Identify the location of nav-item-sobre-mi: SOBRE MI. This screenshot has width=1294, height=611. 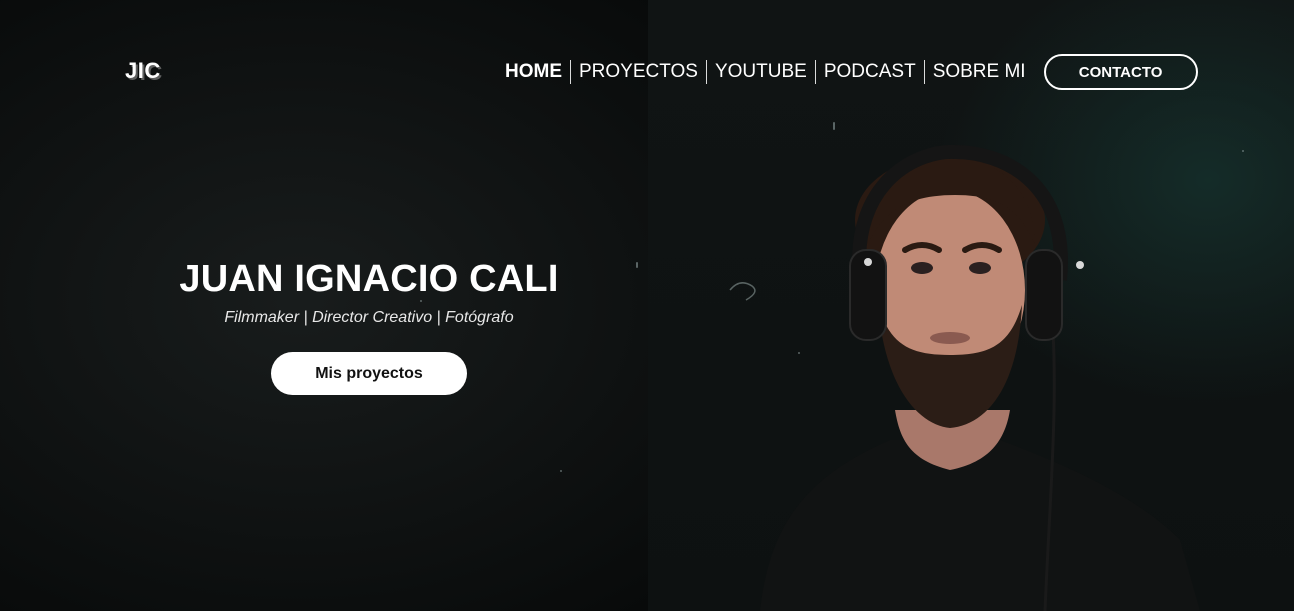
(978, 72).